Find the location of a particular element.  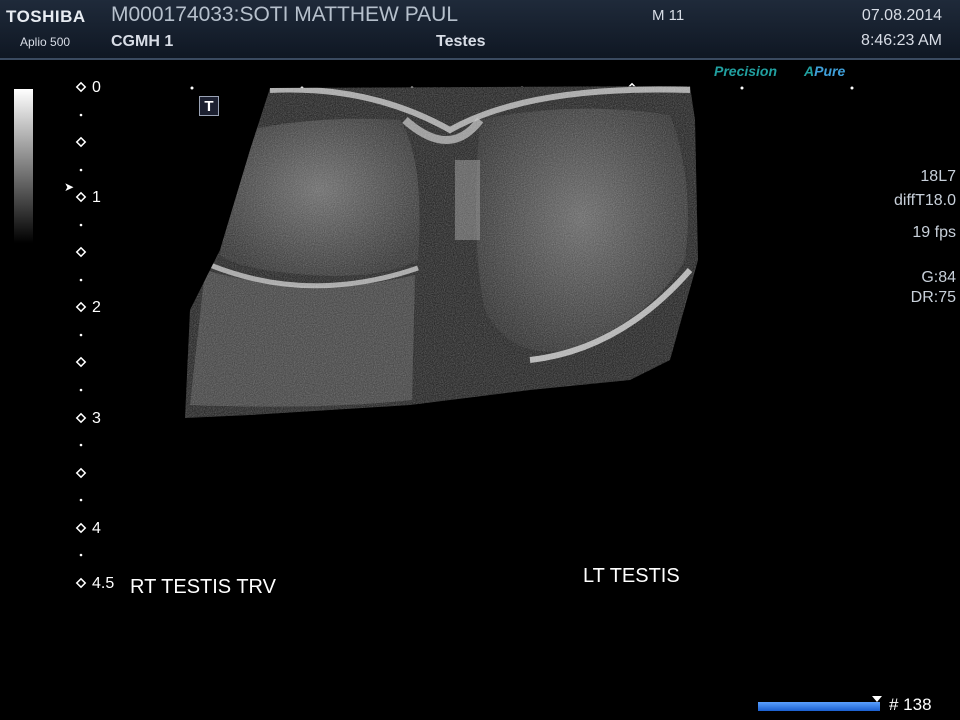

depth-tick-end is located at coordinates (81, 583).